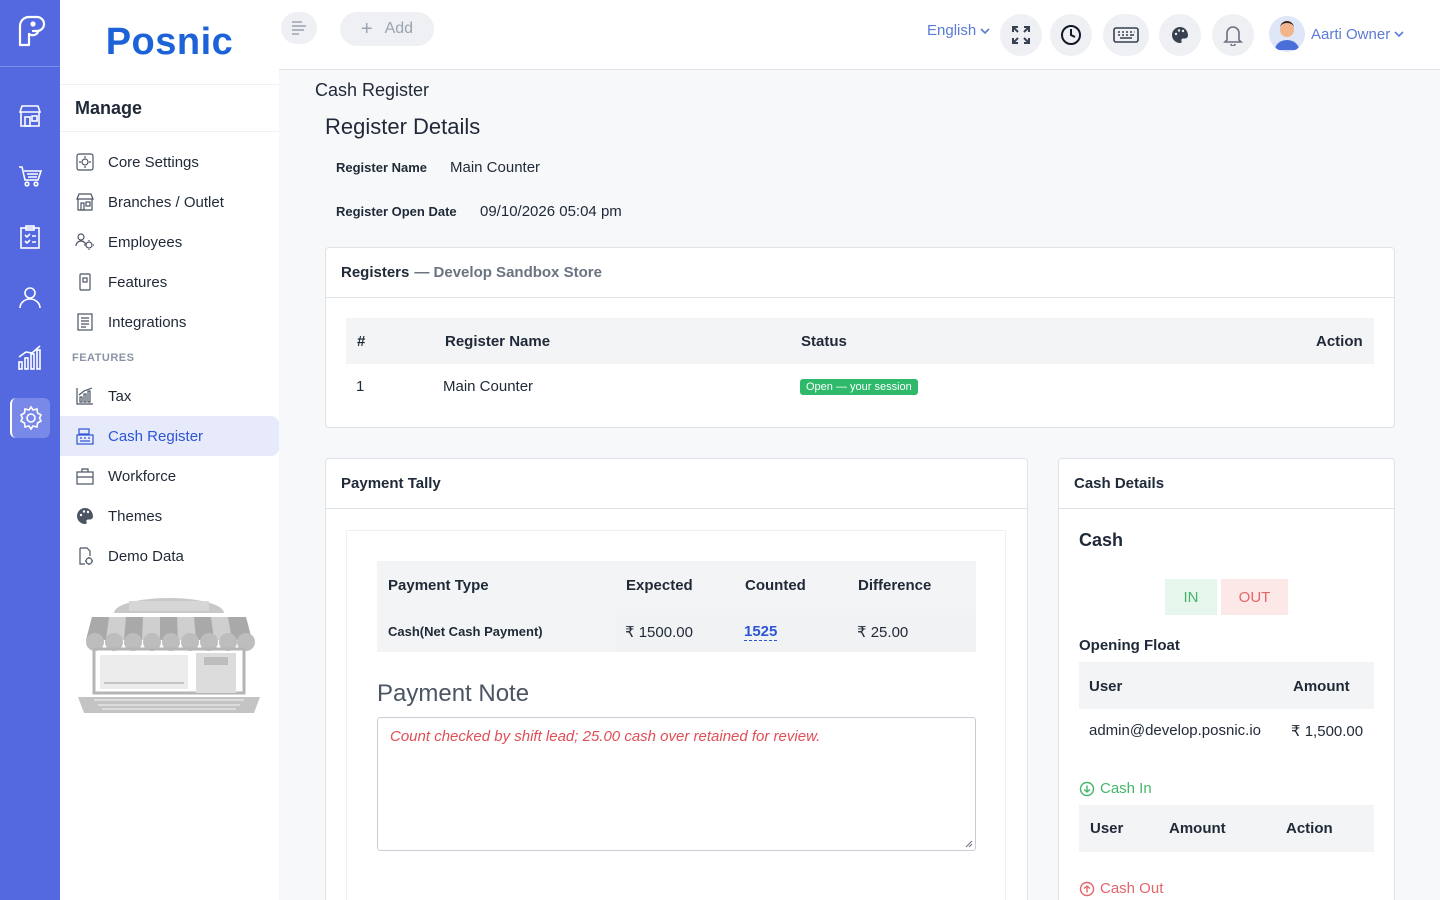  I want to click on add-button: + Add, so click(387, 29).